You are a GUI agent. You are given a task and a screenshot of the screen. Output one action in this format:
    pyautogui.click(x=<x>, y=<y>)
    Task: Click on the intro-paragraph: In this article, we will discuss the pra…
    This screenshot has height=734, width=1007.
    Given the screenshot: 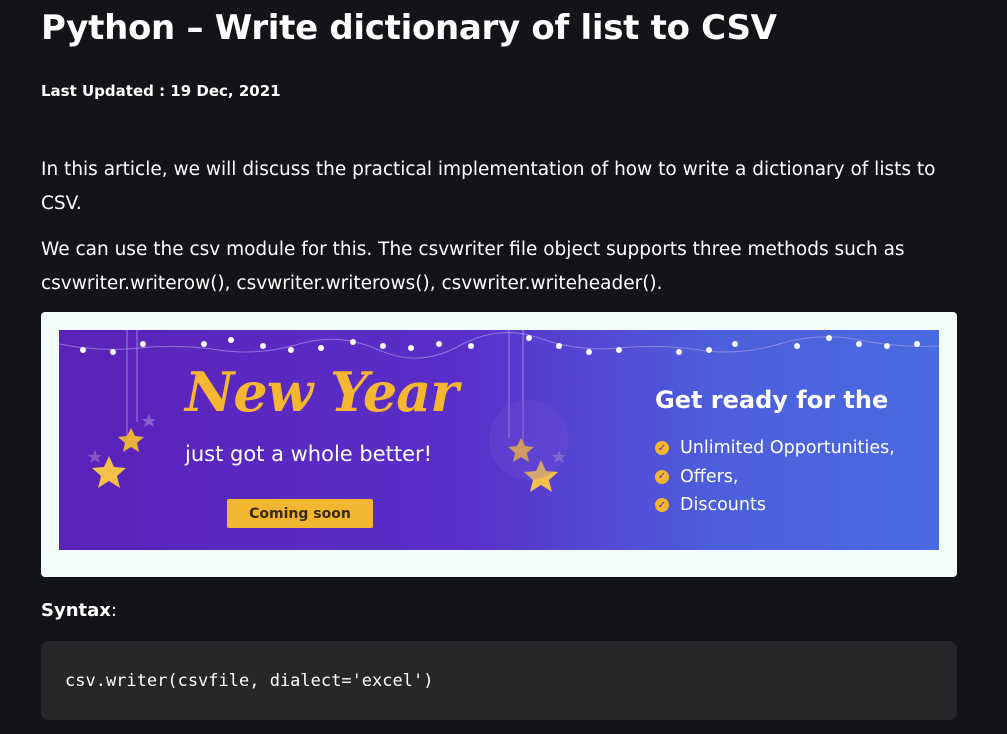 What is the action you would take?
    pyautogui.click(x=488, y=186)
    